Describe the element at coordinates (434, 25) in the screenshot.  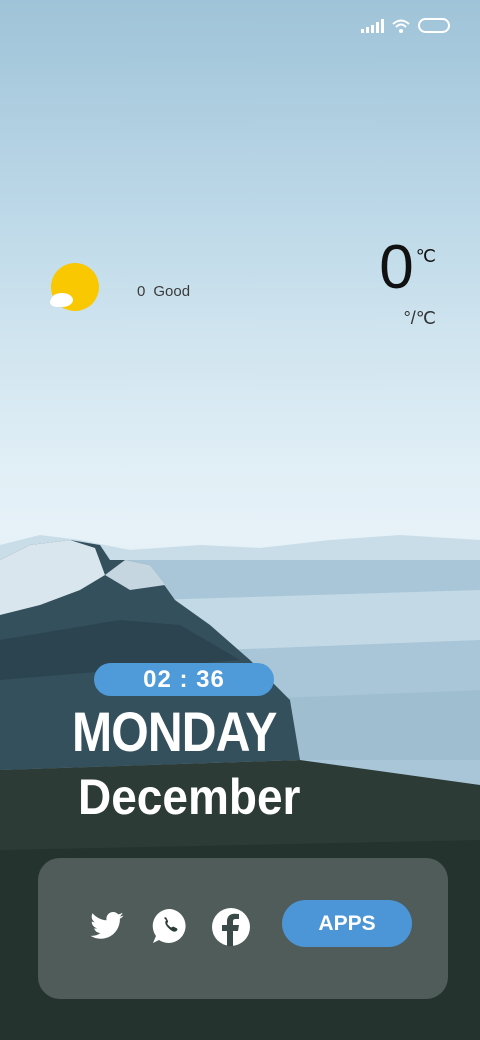
I see `battery-icon` at that location.